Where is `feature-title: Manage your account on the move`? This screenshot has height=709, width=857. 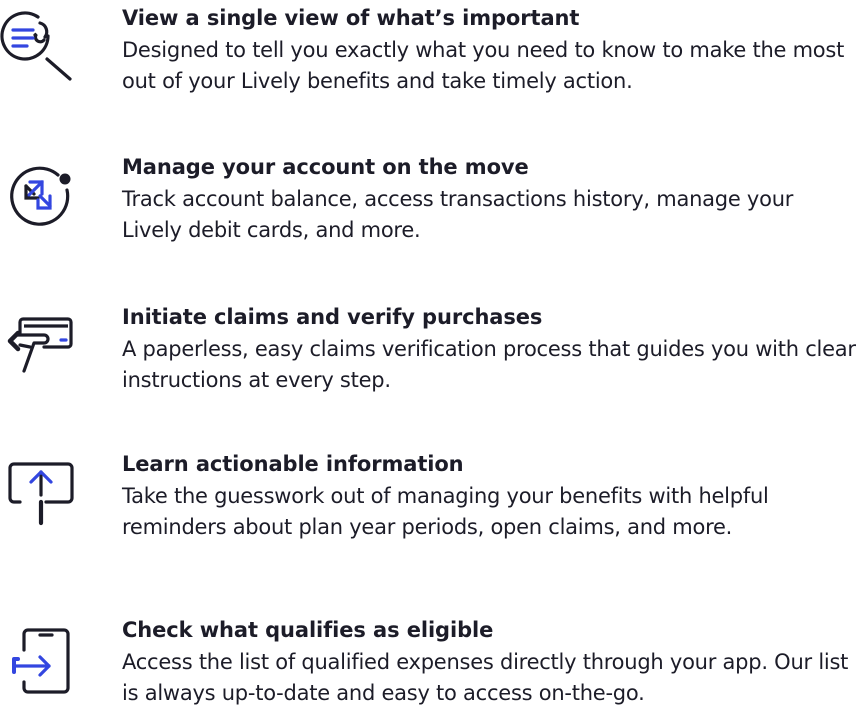 feature-title: Manage your account on the move is located at coordinates (325, 167).